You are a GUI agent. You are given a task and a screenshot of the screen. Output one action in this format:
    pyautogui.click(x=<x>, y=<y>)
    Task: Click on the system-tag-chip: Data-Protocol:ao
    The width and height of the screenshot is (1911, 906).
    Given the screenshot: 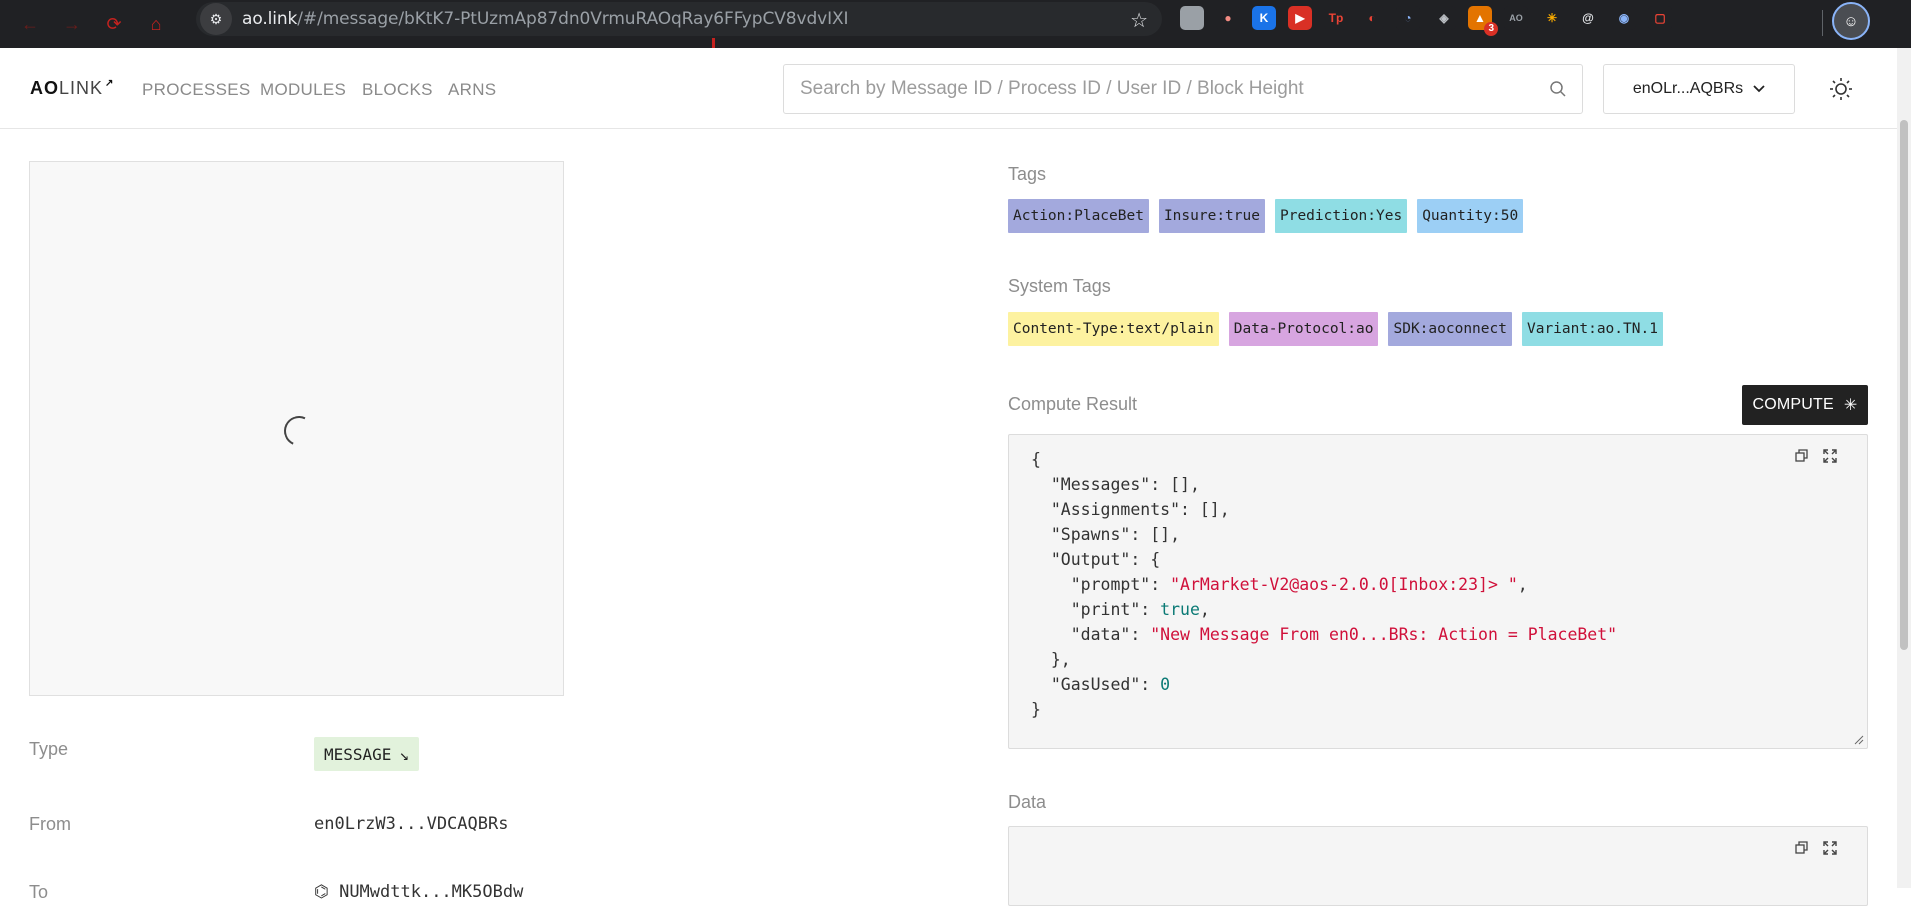 What is the action you would take?
    pyautogui.click(x=1303, y=329)
    